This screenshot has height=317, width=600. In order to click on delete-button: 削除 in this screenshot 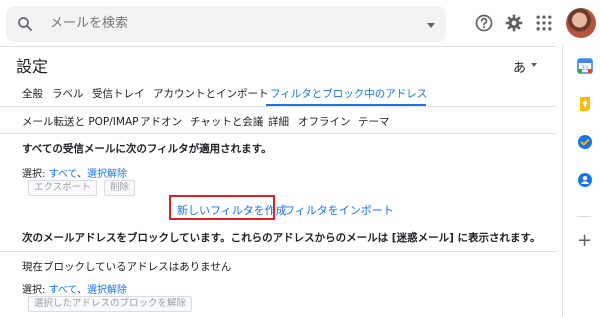, I will do `click(120, 188)`.